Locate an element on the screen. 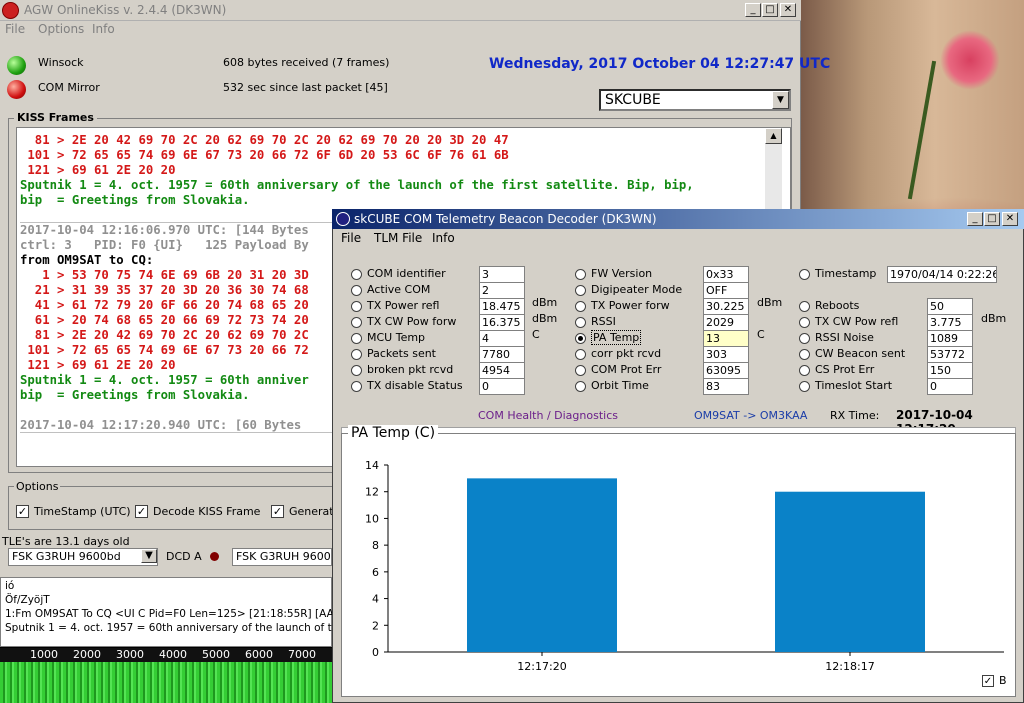 The width and height of the screenshot is (1024, 703). wf-tick: 3000 is located at coordinates (130, 654).